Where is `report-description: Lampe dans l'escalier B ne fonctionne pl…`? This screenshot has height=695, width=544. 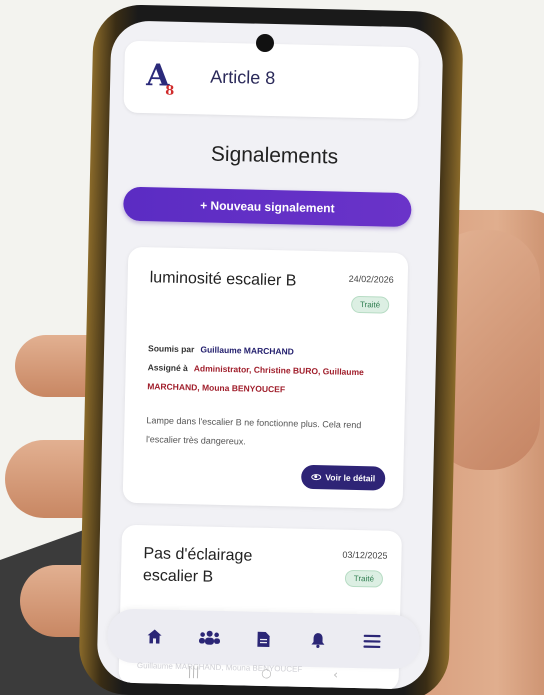
report-description: Lampe dans l'escalier B ne fonctionne pl… is located at coordinates (253, 431).